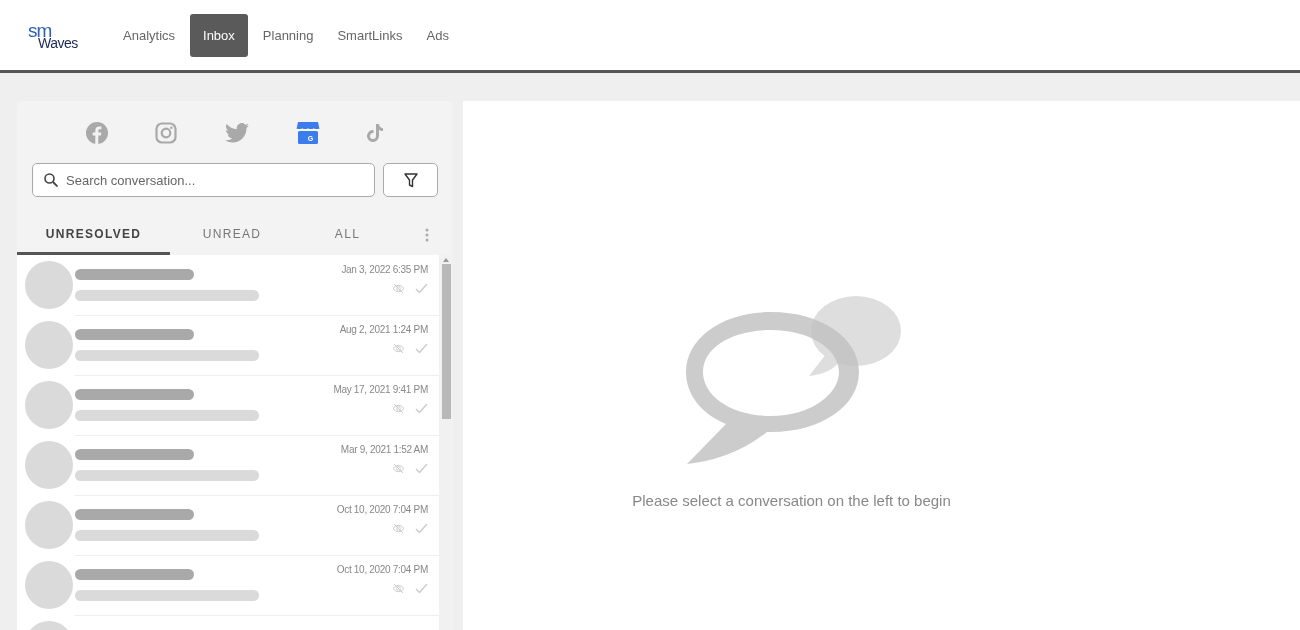 The height and width of the screenshot is (630, 1300). What do you see at coordinates (149, 35) in the screenshot?
I see `nav-link: Analytics` at bounding box center [149, 35].